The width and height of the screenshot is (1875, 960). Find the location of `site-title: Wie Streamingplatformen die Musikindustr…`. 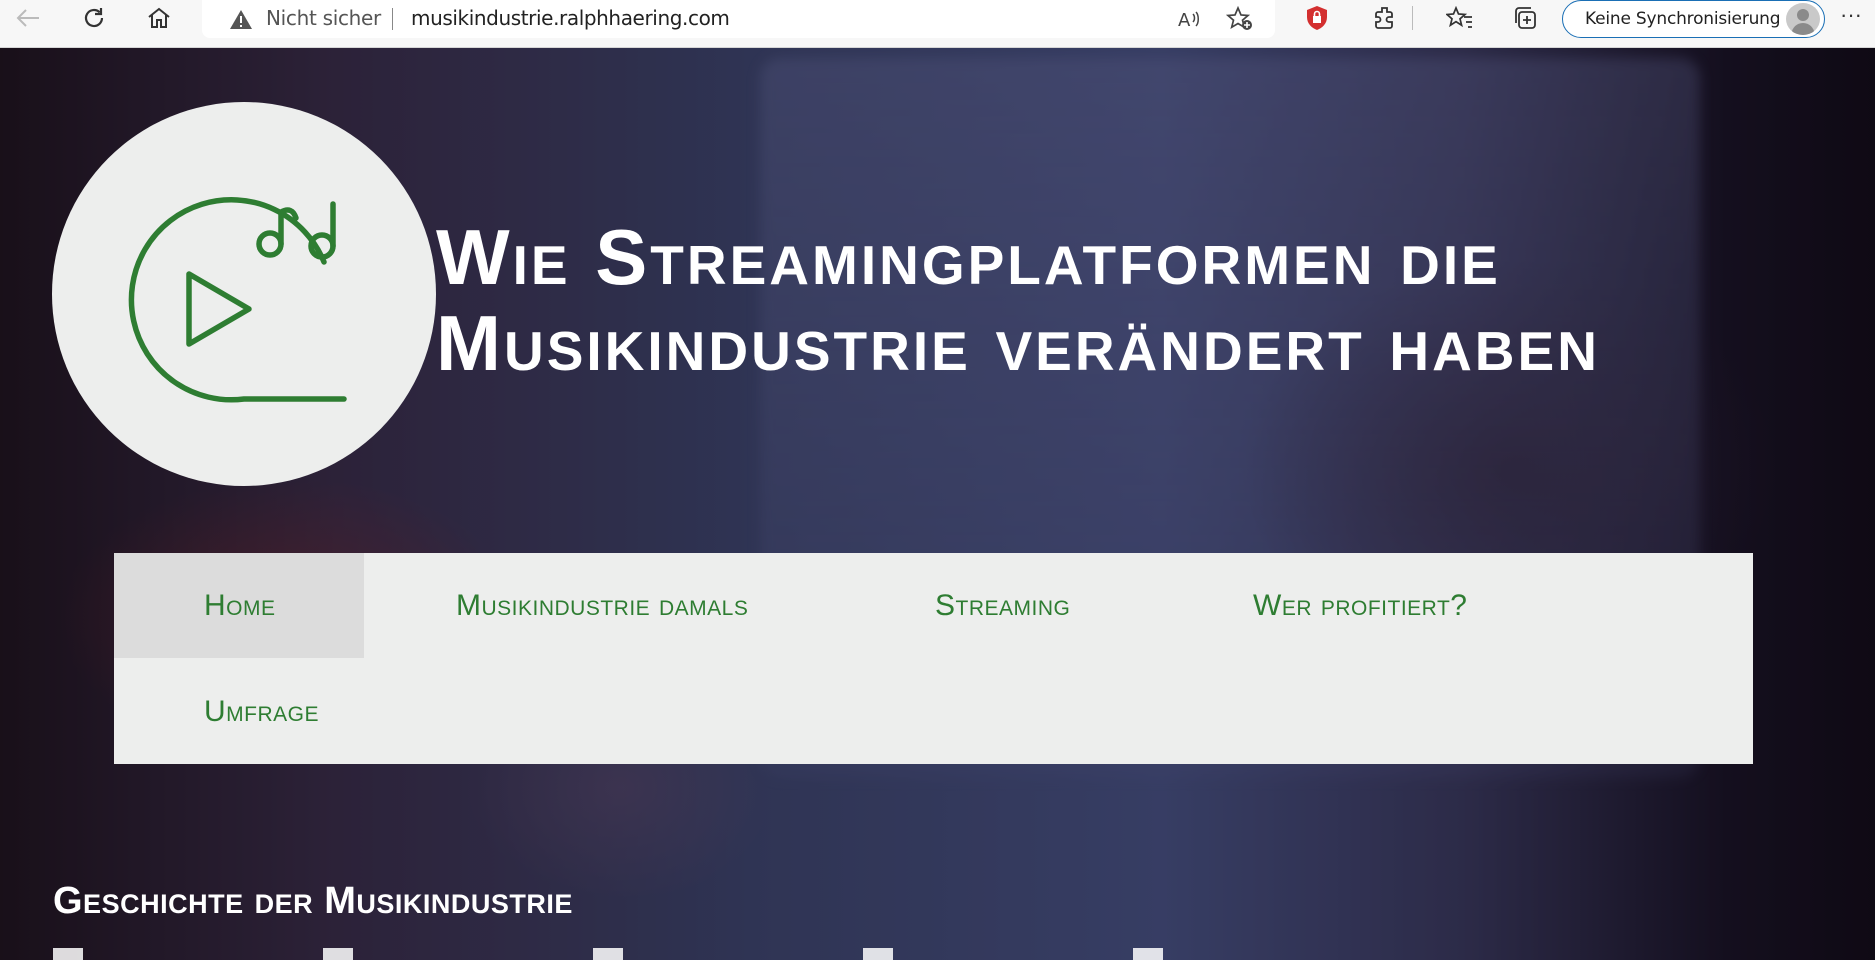

site-title: Wie Streamingplatformen die Musikindustr… is located at coordinates (1018, 300).